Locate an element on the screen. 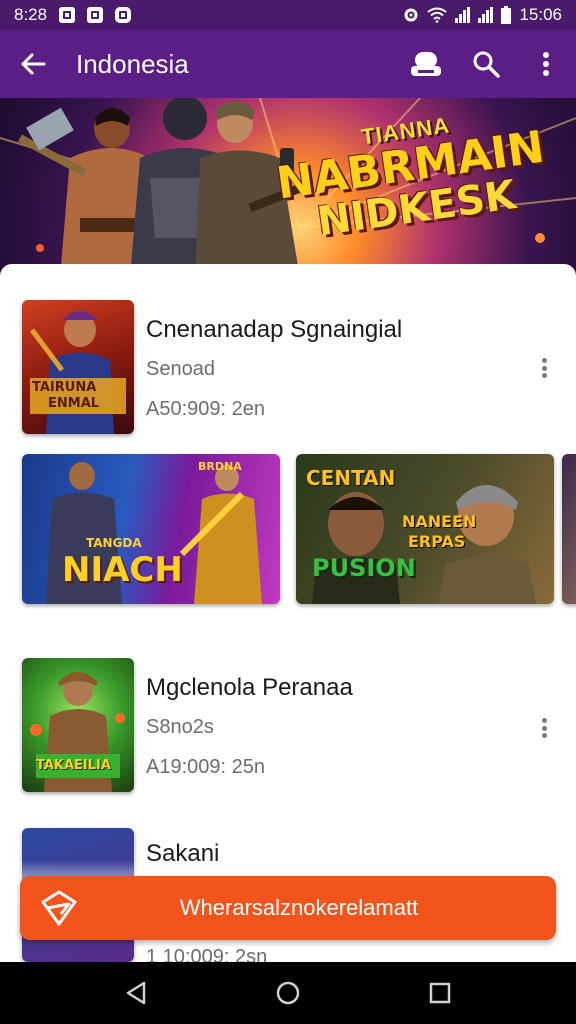  nav-back-button is located at coordinates (136, 993).